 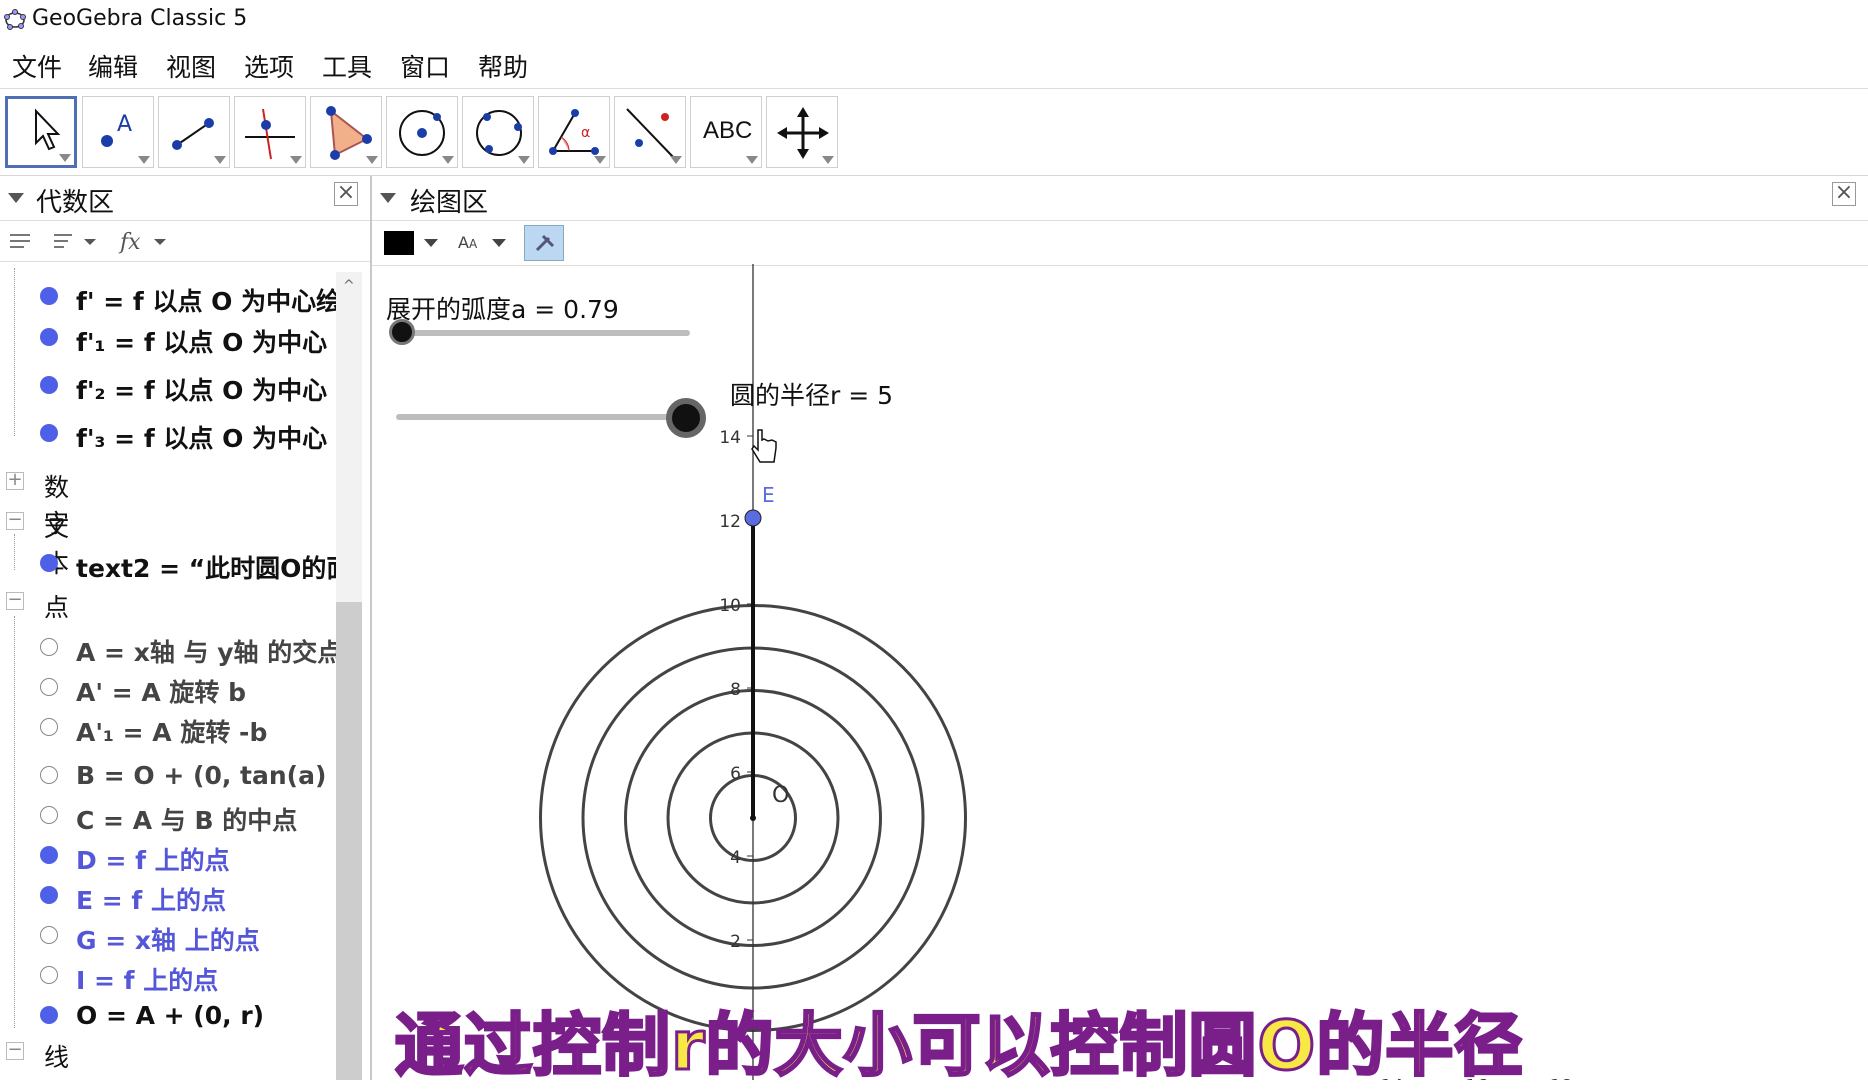 I want to click on algebra-row: A'₁ = A 旋转 -b, so click(x=170, y=728).